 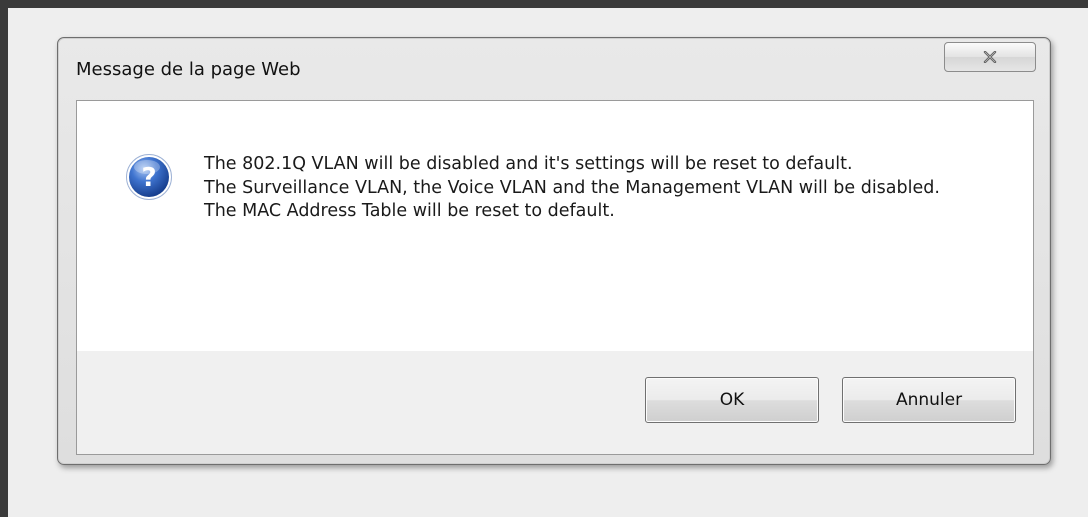 I want to click on dialog-title: Message de la page Web, so click(x=188, y=69).